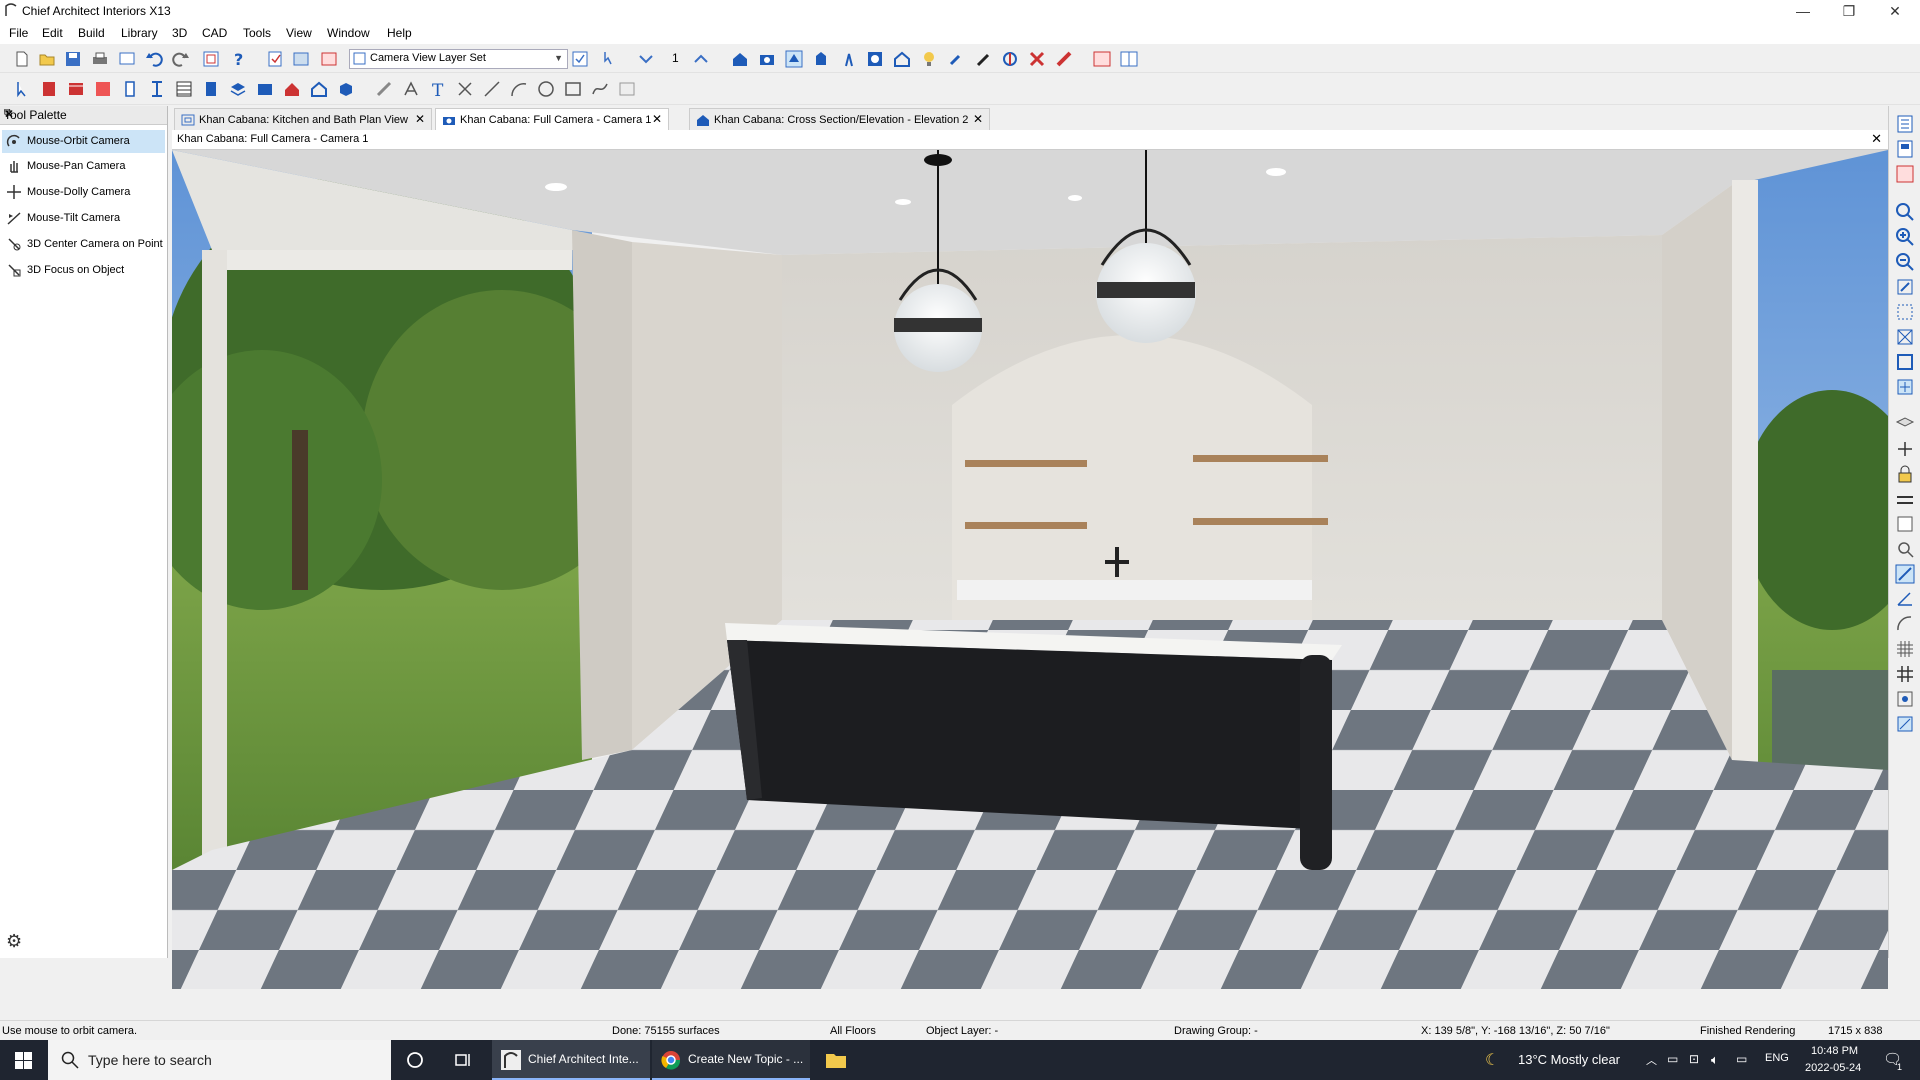 The height and width of the screenshot is (1080, 1920). What do you see at coordinates (1905, 337) in the screenshot?
I see `fill-window-building-icon` at bounding box center [1905, 337].